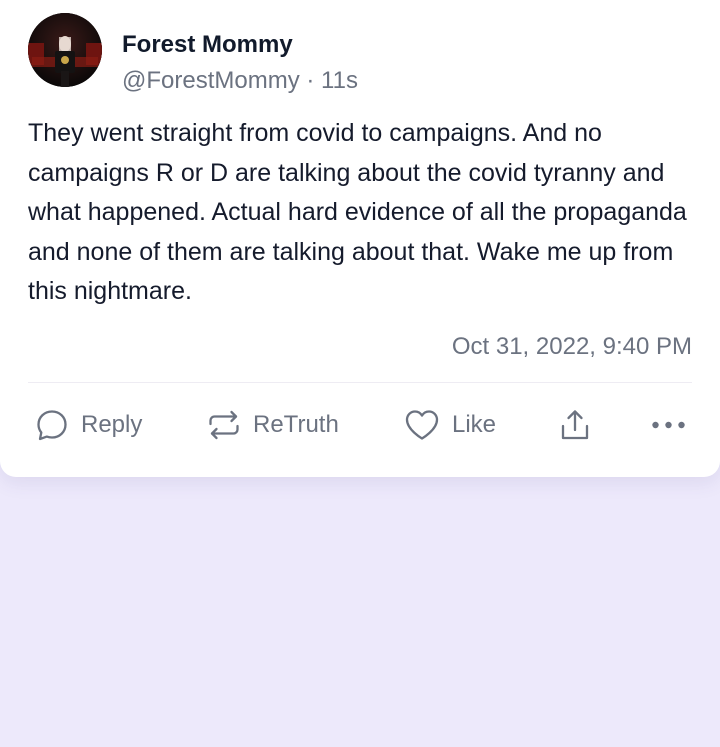 The width and height of the screenshot is (720, 747). I want to click on post-age: 11s, so click(339, 80).